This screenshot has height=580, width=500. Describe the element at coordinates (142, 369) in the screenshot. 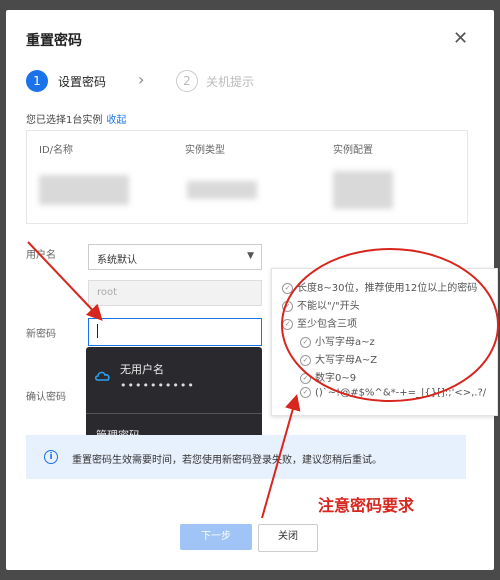

I see `autofill-username: 无用户名` at that location.